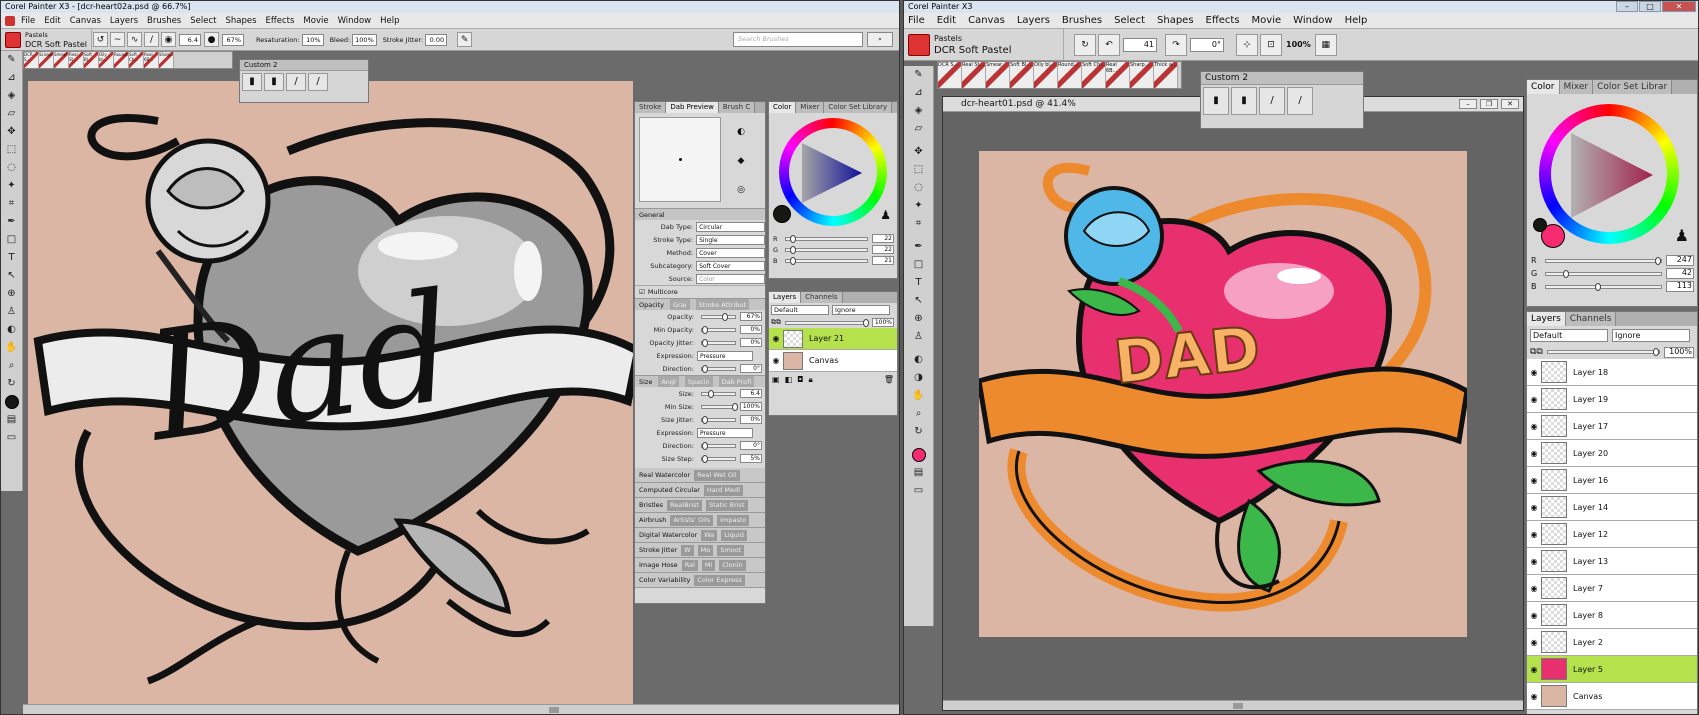 This screenshot has height=715, width=1699. I want to click on crop-icon: ⌗, so click(12, 204).